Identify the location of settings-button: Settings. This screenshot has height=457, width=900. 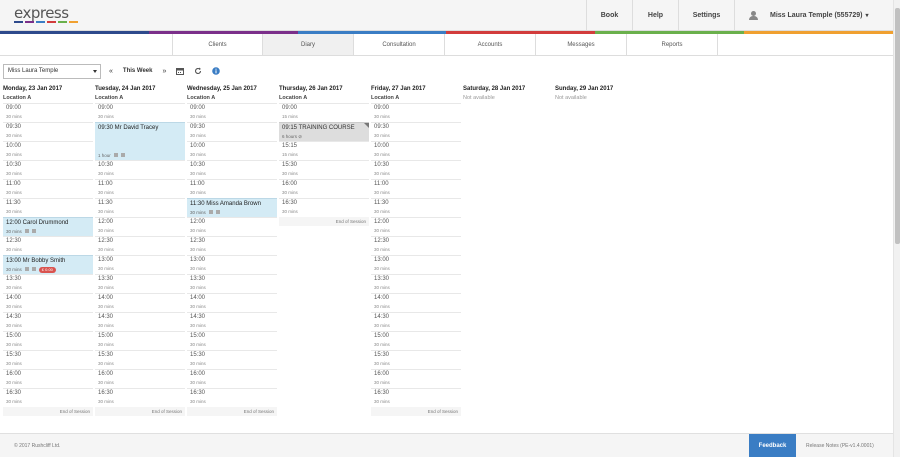
(706, 15).